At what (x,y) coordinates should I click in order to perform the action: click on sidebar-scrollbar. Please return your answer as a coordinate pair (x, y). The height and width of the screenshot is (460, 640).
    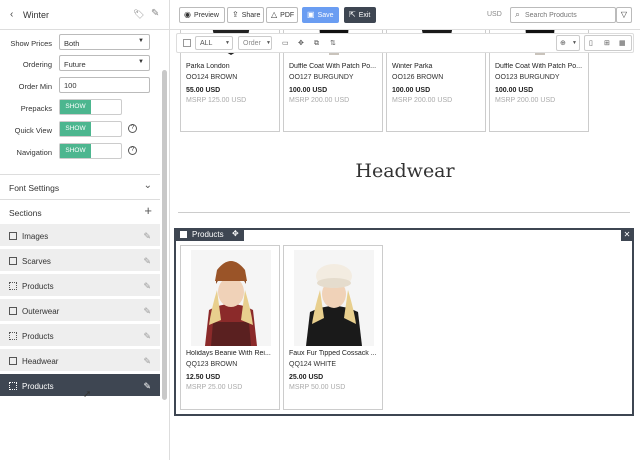
    Looking at the image, I should click on (164, 235).